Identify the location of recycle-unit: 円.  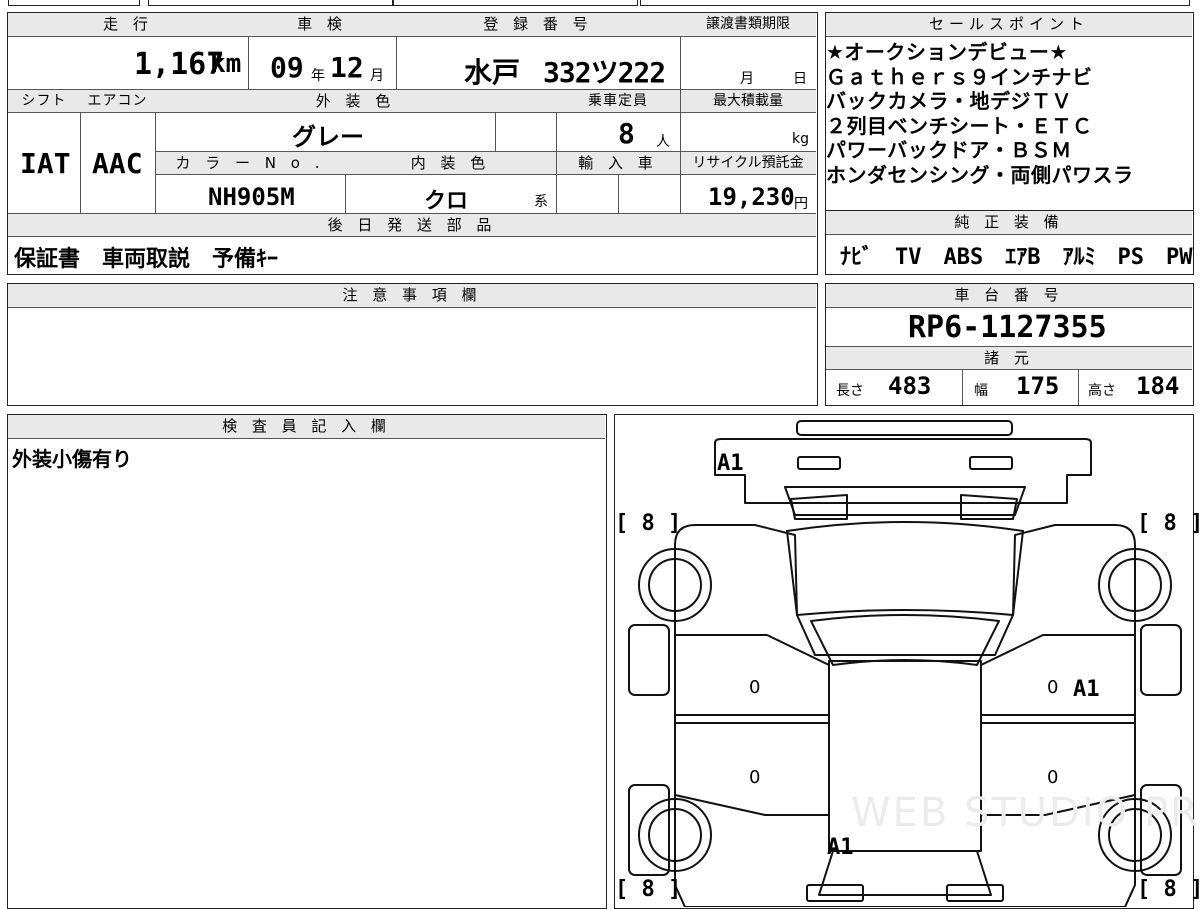
(801, 204).